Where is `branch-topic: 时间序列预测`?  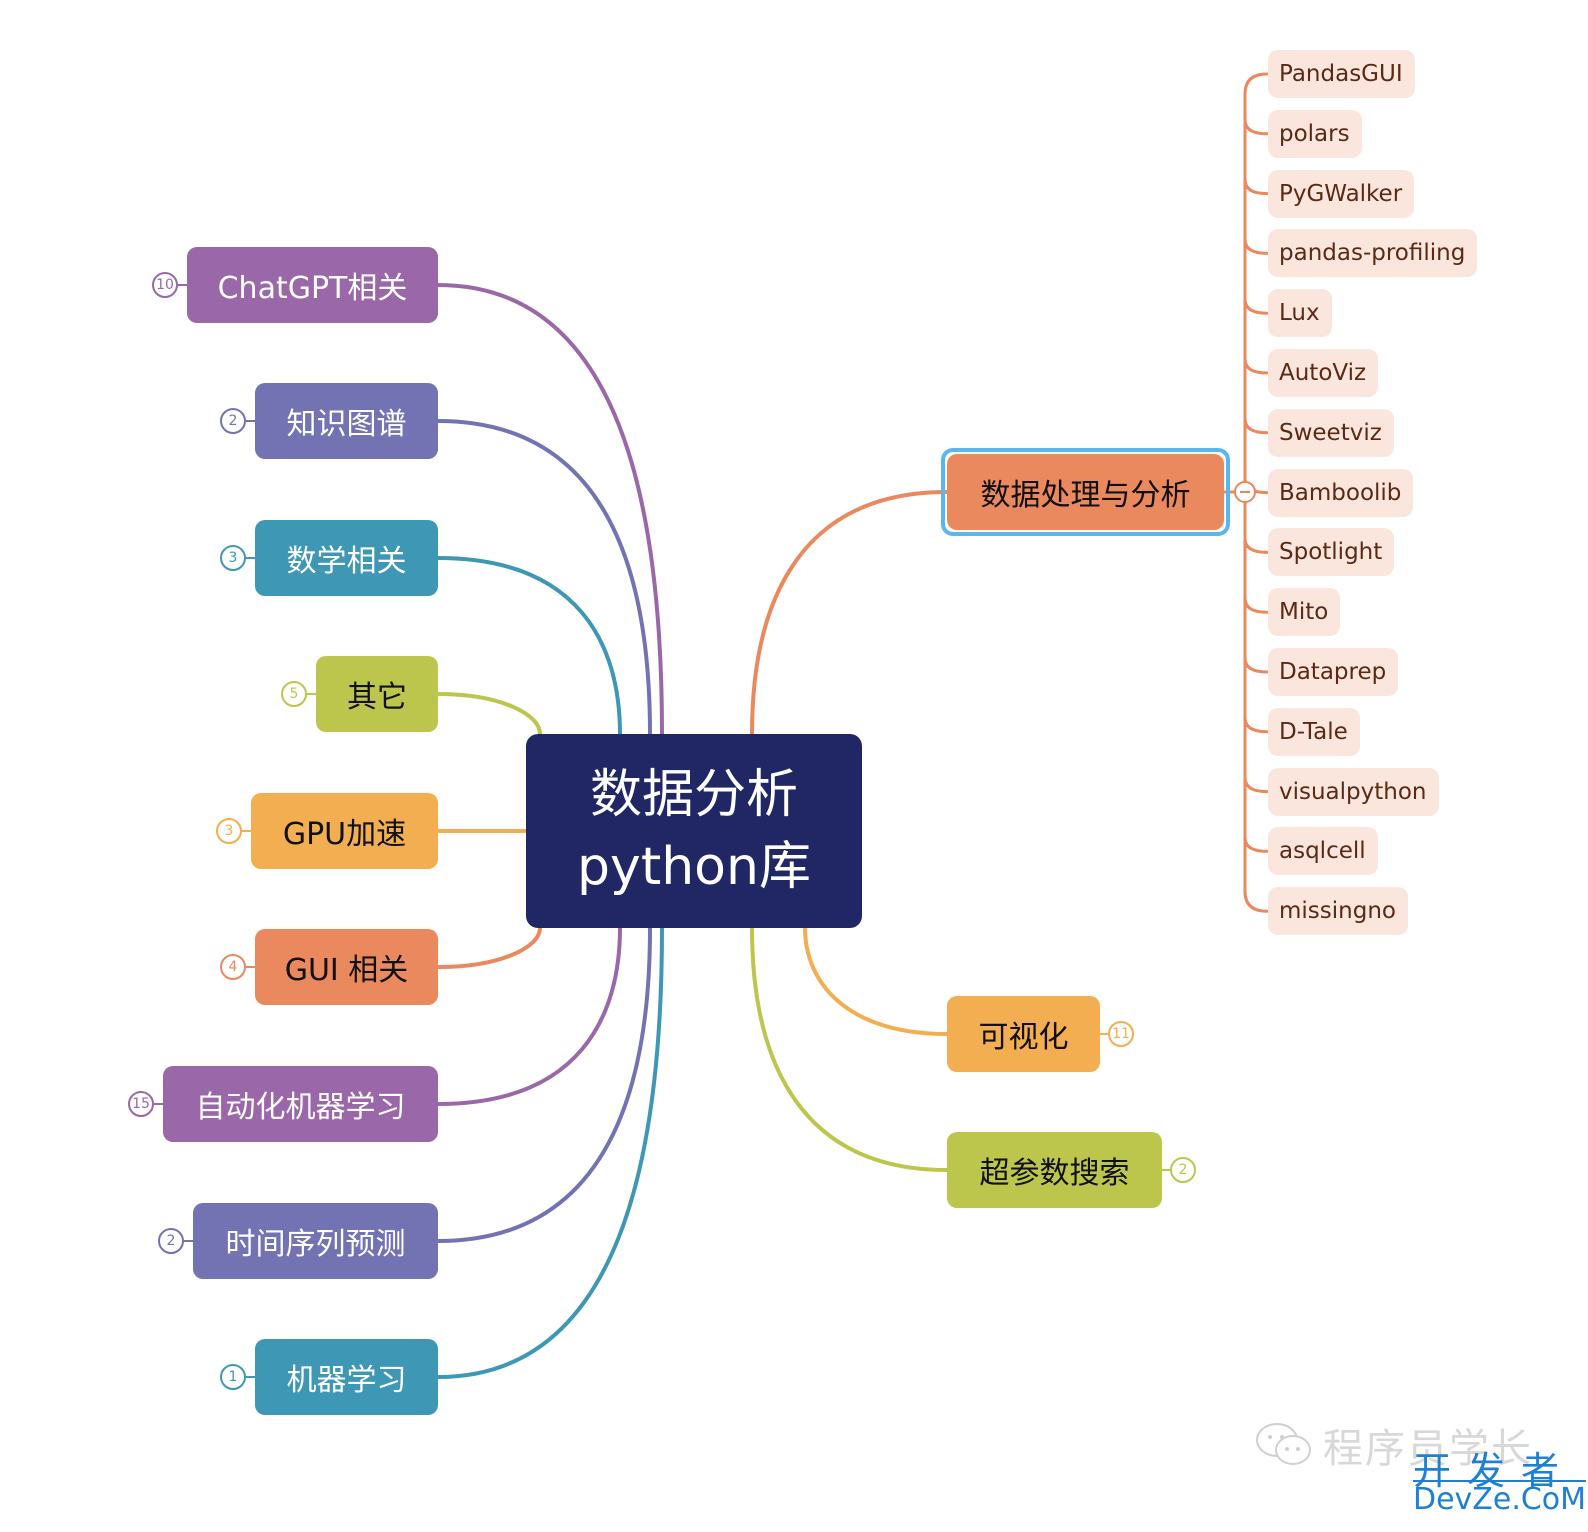 branch-topic: 时间序列预测 is located at coordinates (315, 1241).